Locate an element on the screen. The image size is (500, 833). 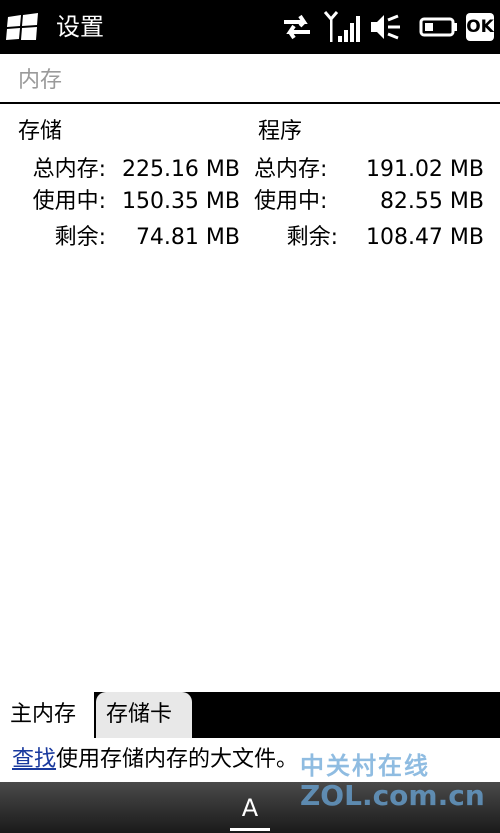
program-free-label: 剩余: is located at coordinates (312, 237).